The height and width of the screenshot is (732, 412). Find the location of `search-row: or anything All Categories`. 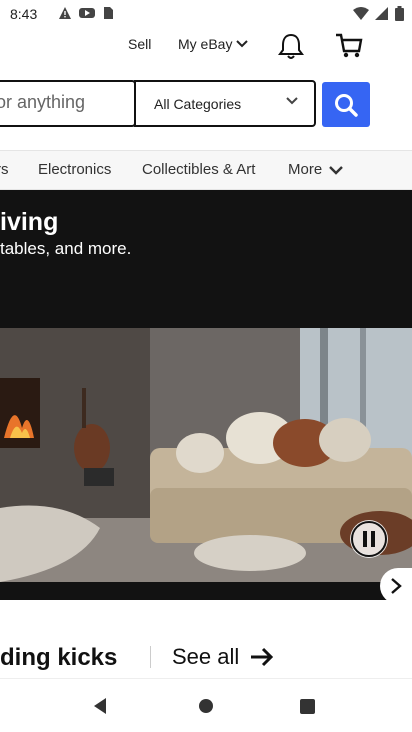

search-row: or anything All Categories is located at coordinates (206, 104).